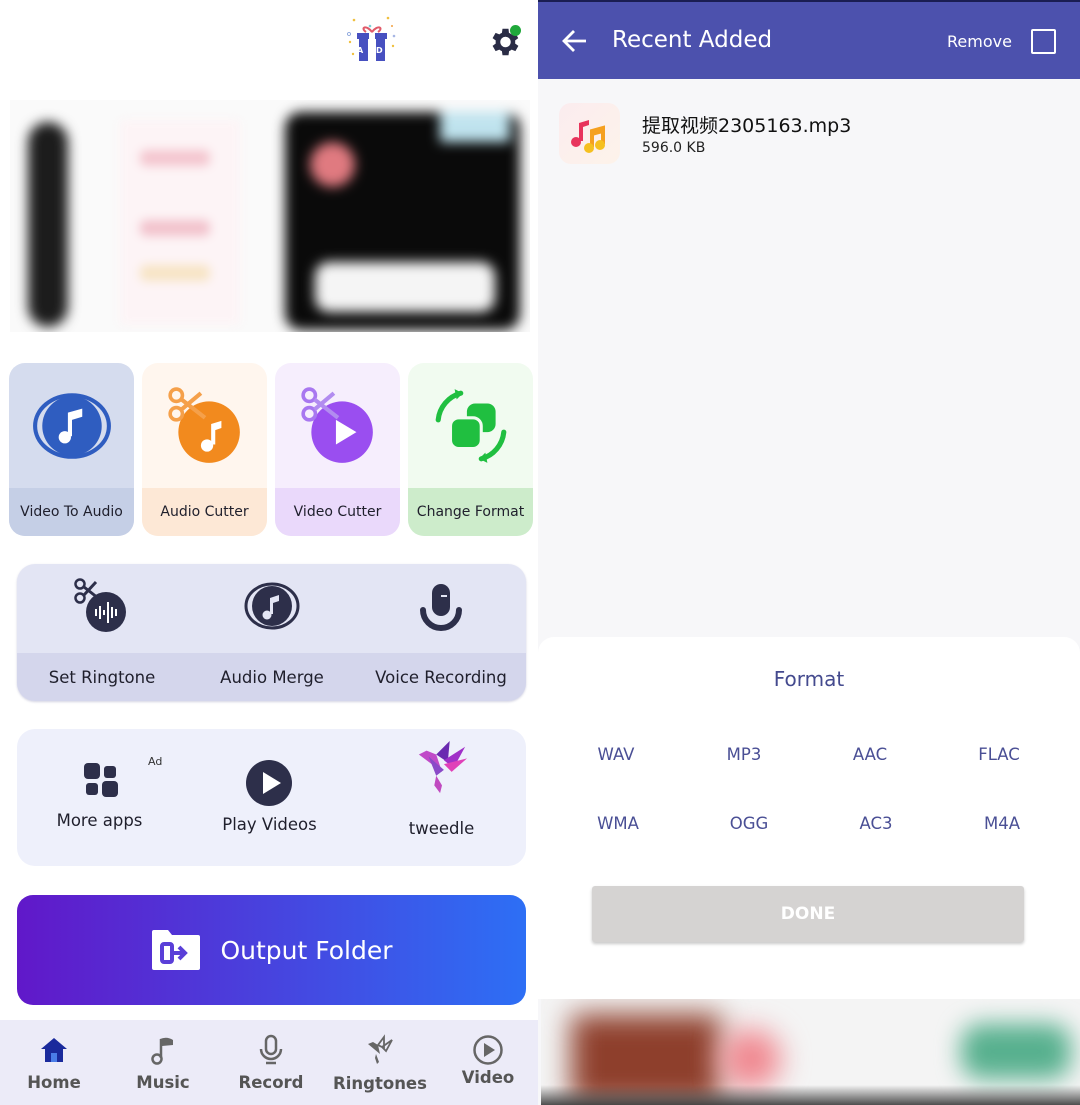 The image size is (1080, 1105). I want to click on app-bar: Recent Added Remove, so click(809, 39).